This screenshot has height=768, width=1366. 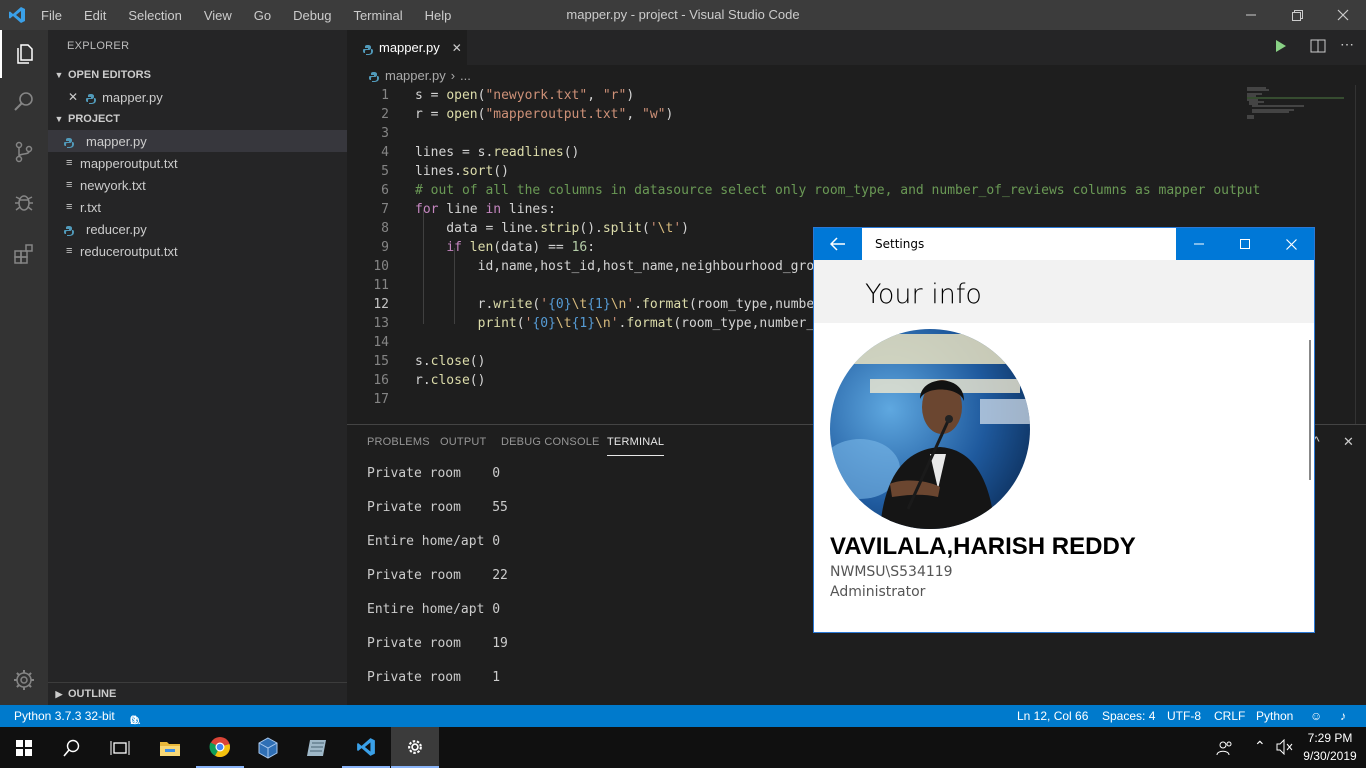 I want to click on file-item-newyork-txt: ≡ newyork.txt, so click(x=197, y=185).